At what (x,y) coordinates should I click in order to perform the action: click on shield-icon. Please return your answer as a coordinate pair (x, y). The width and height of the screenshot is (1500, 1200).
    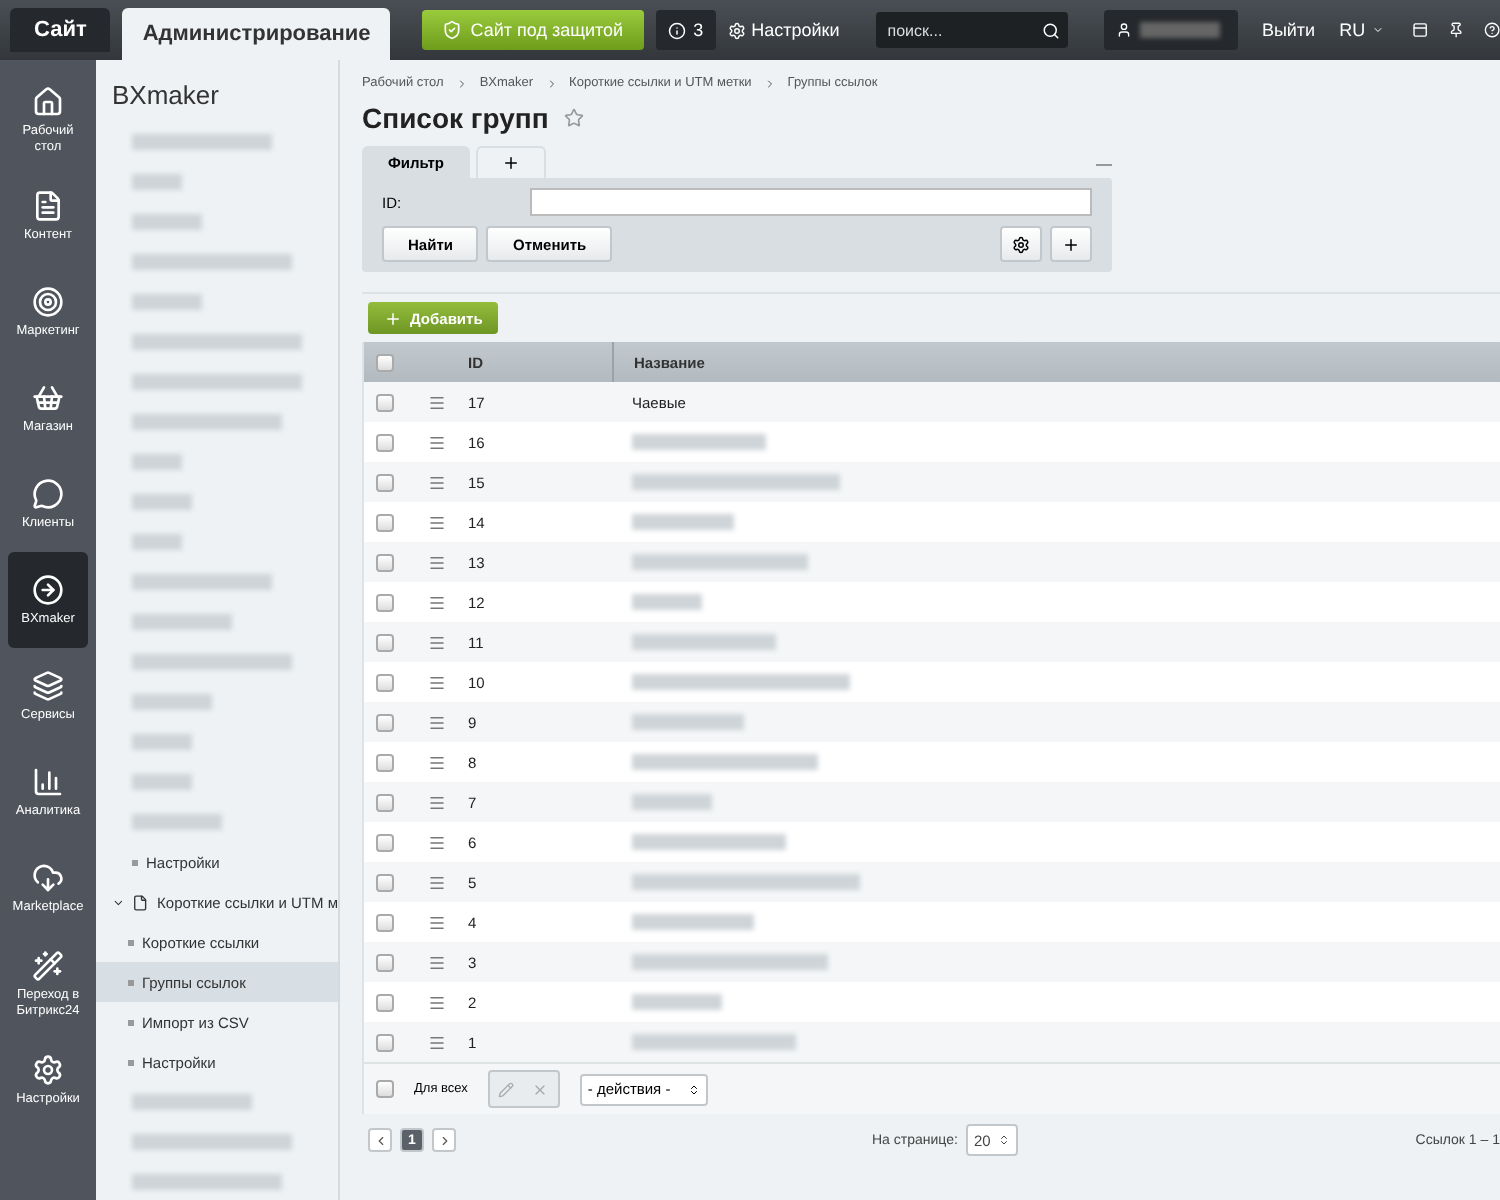
    Looking at the image, I should click on (452, 30).